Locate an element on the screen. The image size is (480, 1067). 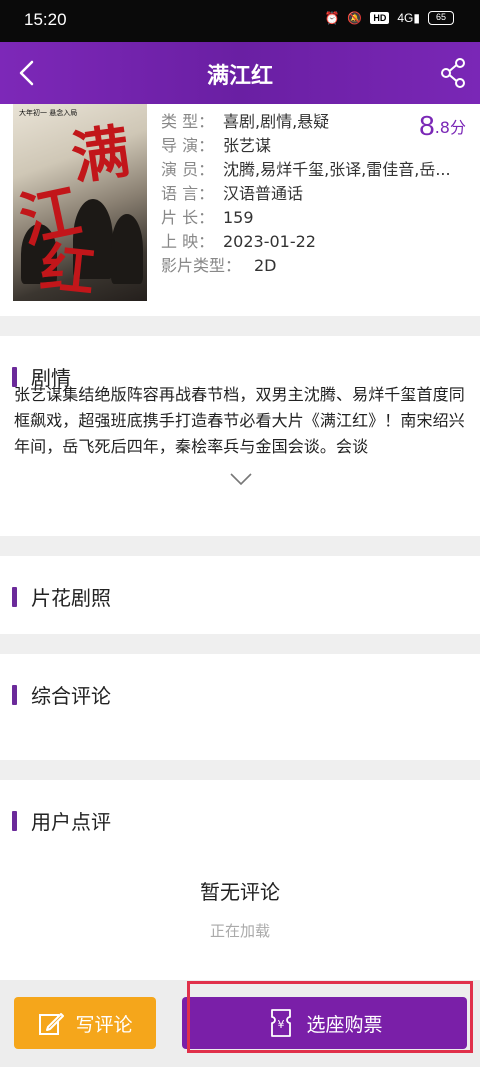
status-icons: ⏰ 🔕 HD 4G▮ 65 is located at coordinates (389, 18).